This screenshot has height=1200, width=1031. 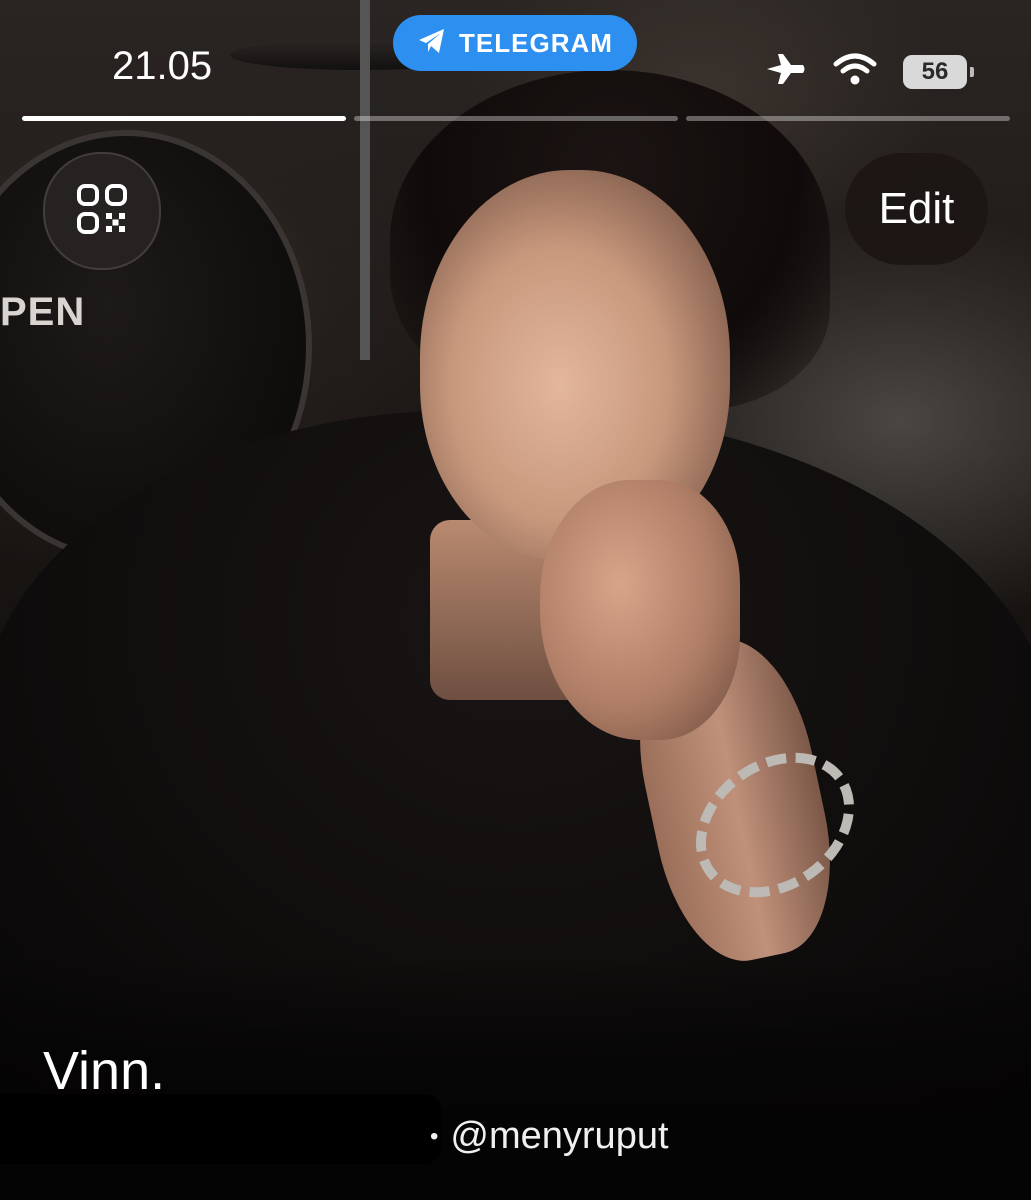 I want to click on status-icons: 56, so click(x=869, y=71).